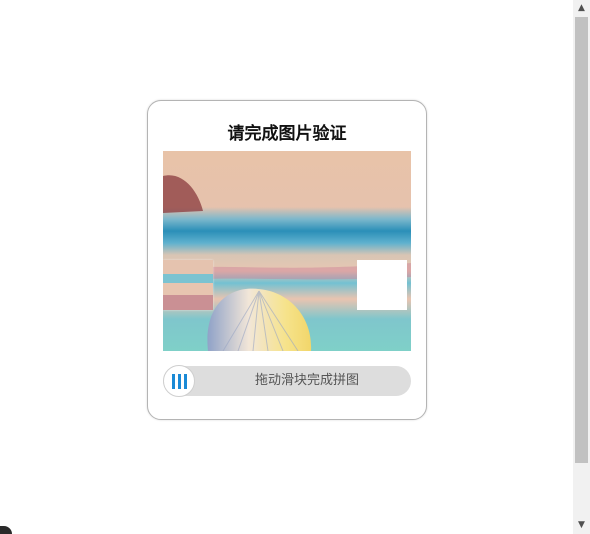  Describe the element at coordinates (6, 530) in the screenshot. I see `window-corner` at that location.